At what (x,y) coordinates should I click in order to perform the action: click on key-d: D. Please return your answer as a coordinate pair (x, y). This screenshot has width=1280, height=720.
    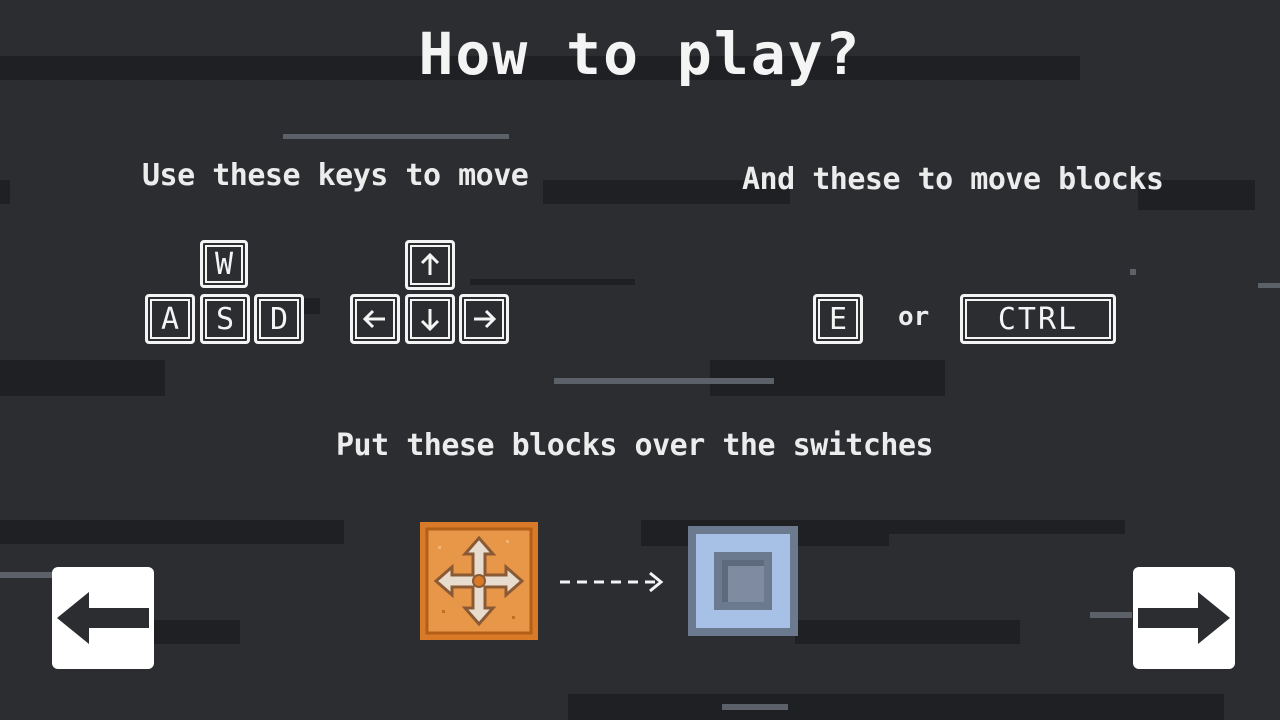
    Looking at the image, I should click on (279, 319).